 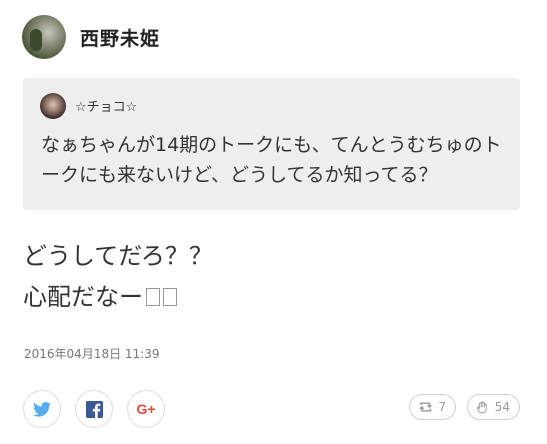 What do you see at coordinates (502, 407) in the screenshot?
I see `like-count: 54` at bounding box center [502, 407].